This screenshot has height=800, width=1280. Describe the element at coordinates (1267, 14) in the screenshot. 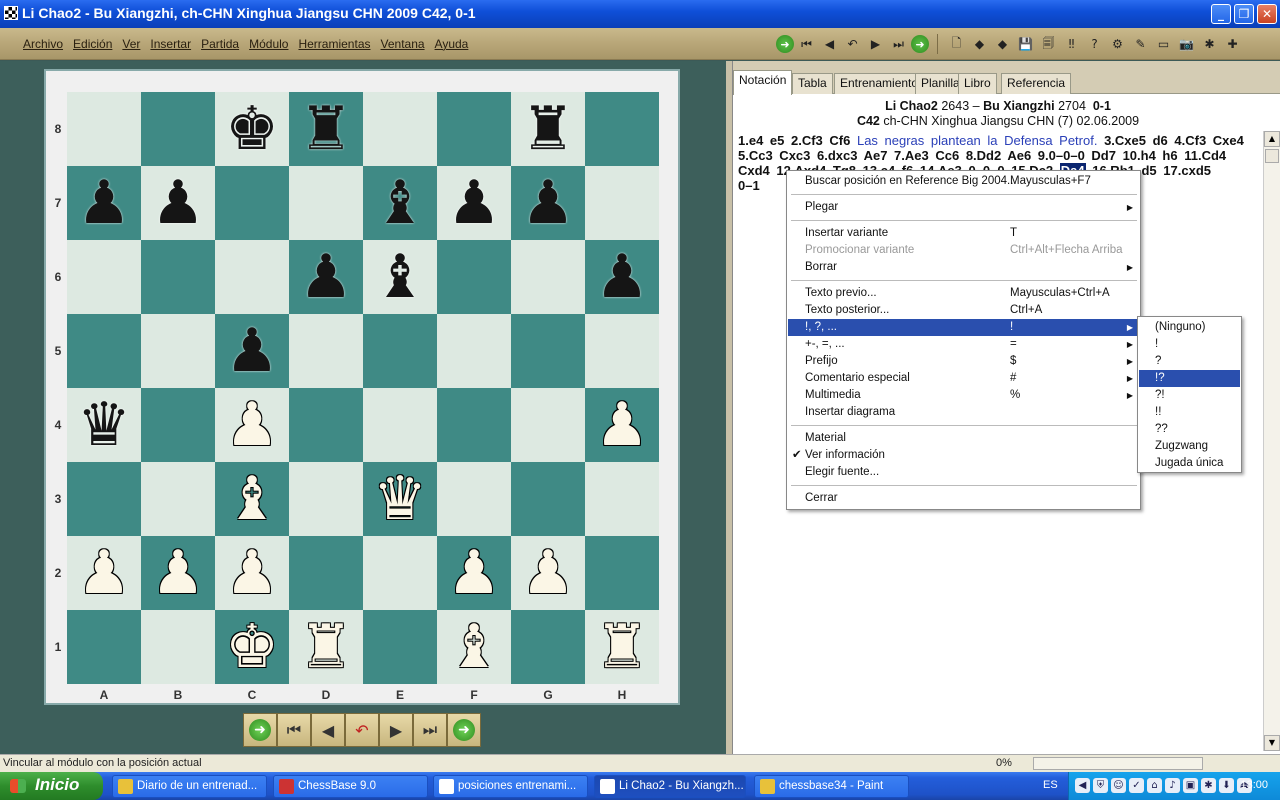

I see `close-button: ✕` at that location.